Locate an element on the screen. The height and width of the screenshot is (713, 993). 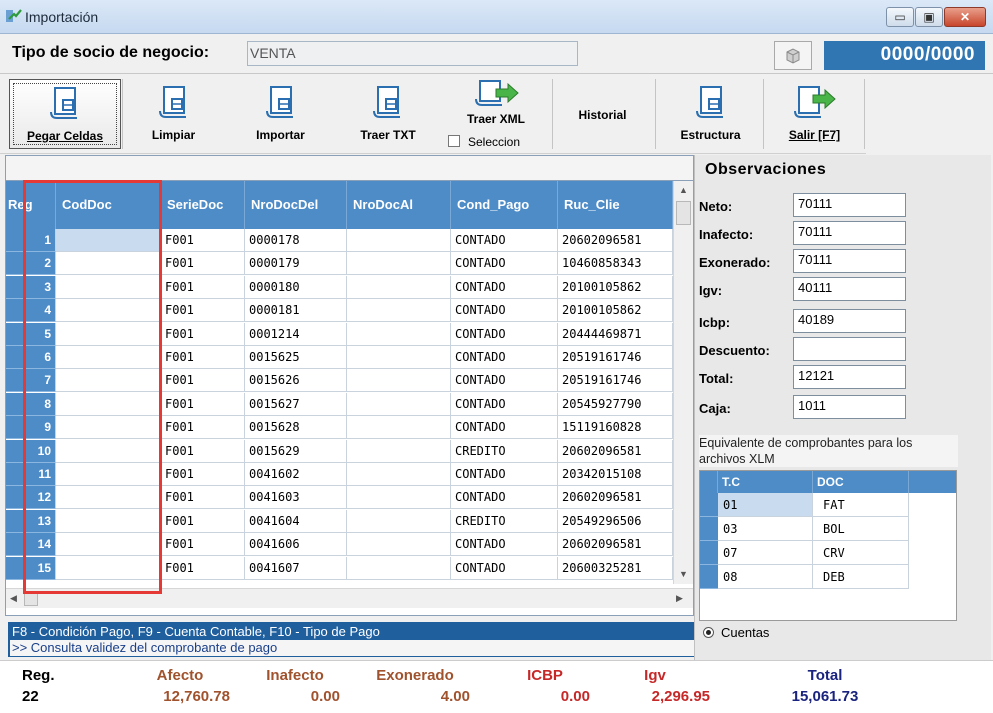
field-input is located at coordinates (849, 349).